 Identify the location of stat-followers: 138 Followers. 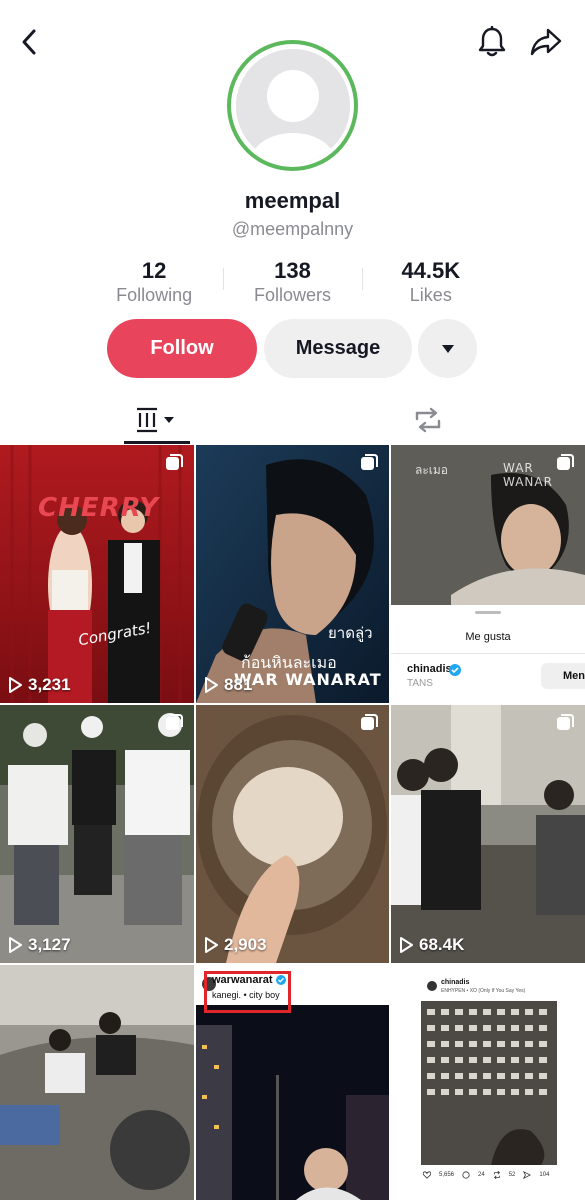
(292, 282).